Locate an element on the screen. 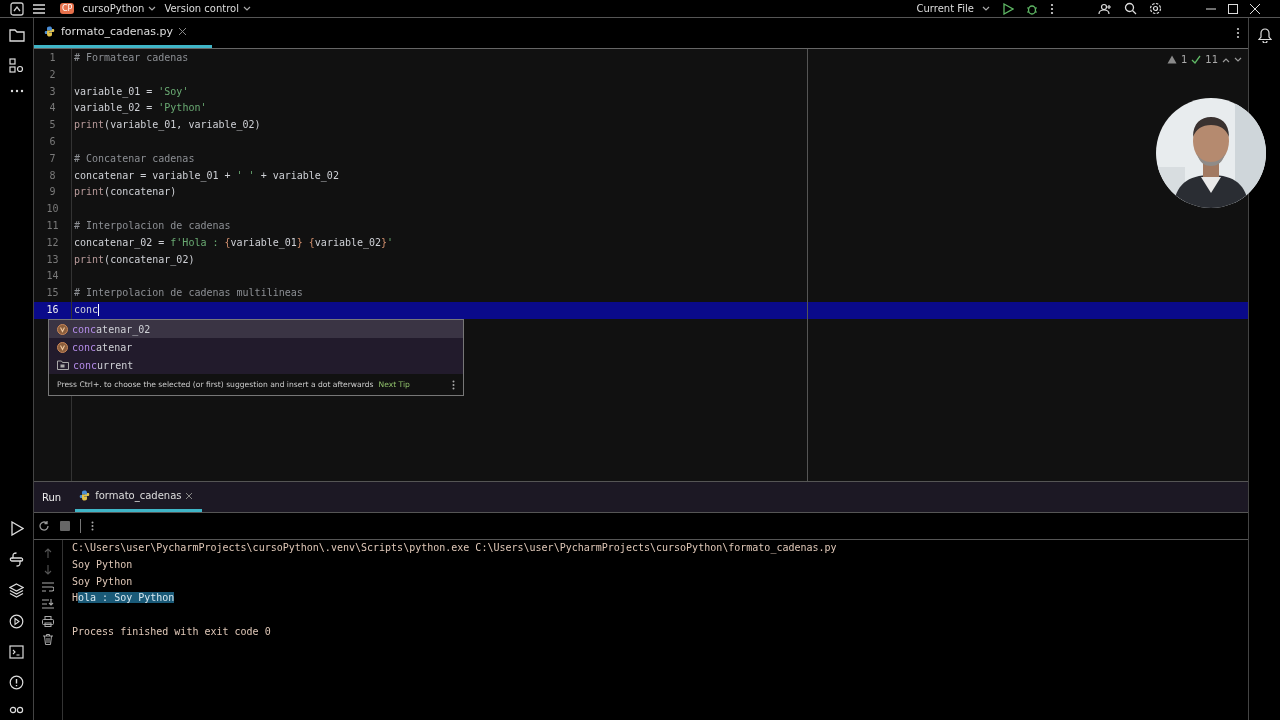 Image resolution: width=1280 pixels, height=720 pixels. folder-icon is located at coordinates (16, 35).